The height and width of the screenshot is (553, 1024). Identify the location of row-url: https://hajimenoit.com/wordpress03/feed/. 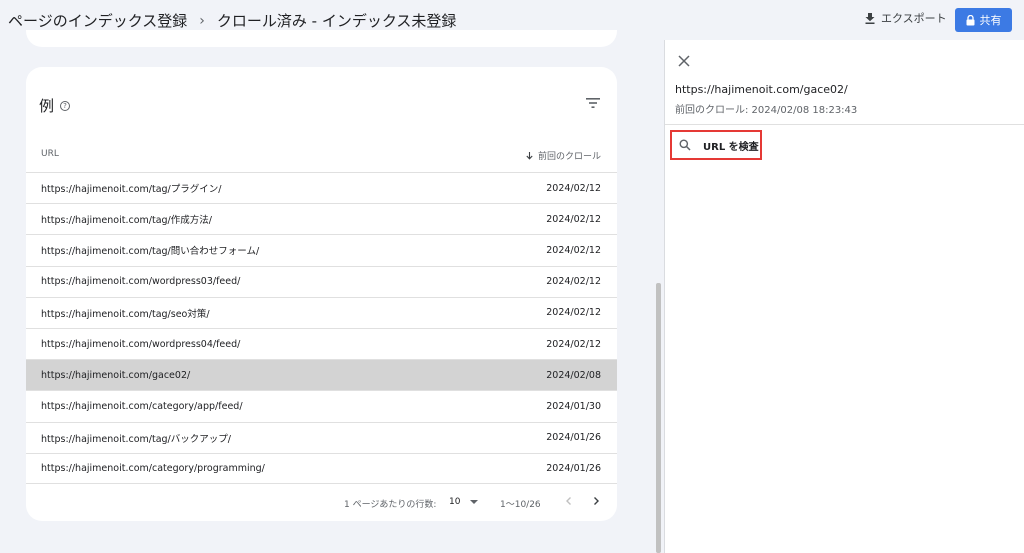
(141, 282).